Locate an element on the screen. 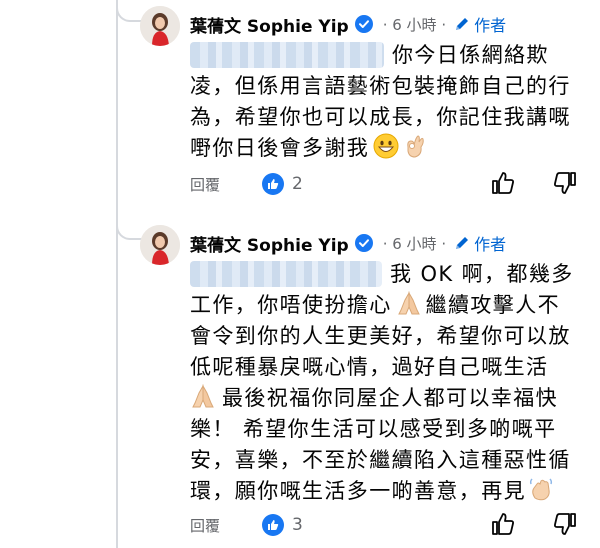  comment-text-line: 低呢種暴戾嘅心情，過好自己嘅生活 is located at coordinates (369, 367).